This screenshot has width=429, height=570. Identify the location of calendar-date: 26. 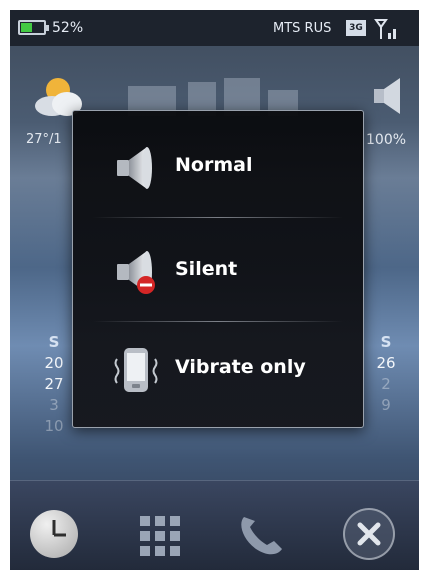
(386, 363).